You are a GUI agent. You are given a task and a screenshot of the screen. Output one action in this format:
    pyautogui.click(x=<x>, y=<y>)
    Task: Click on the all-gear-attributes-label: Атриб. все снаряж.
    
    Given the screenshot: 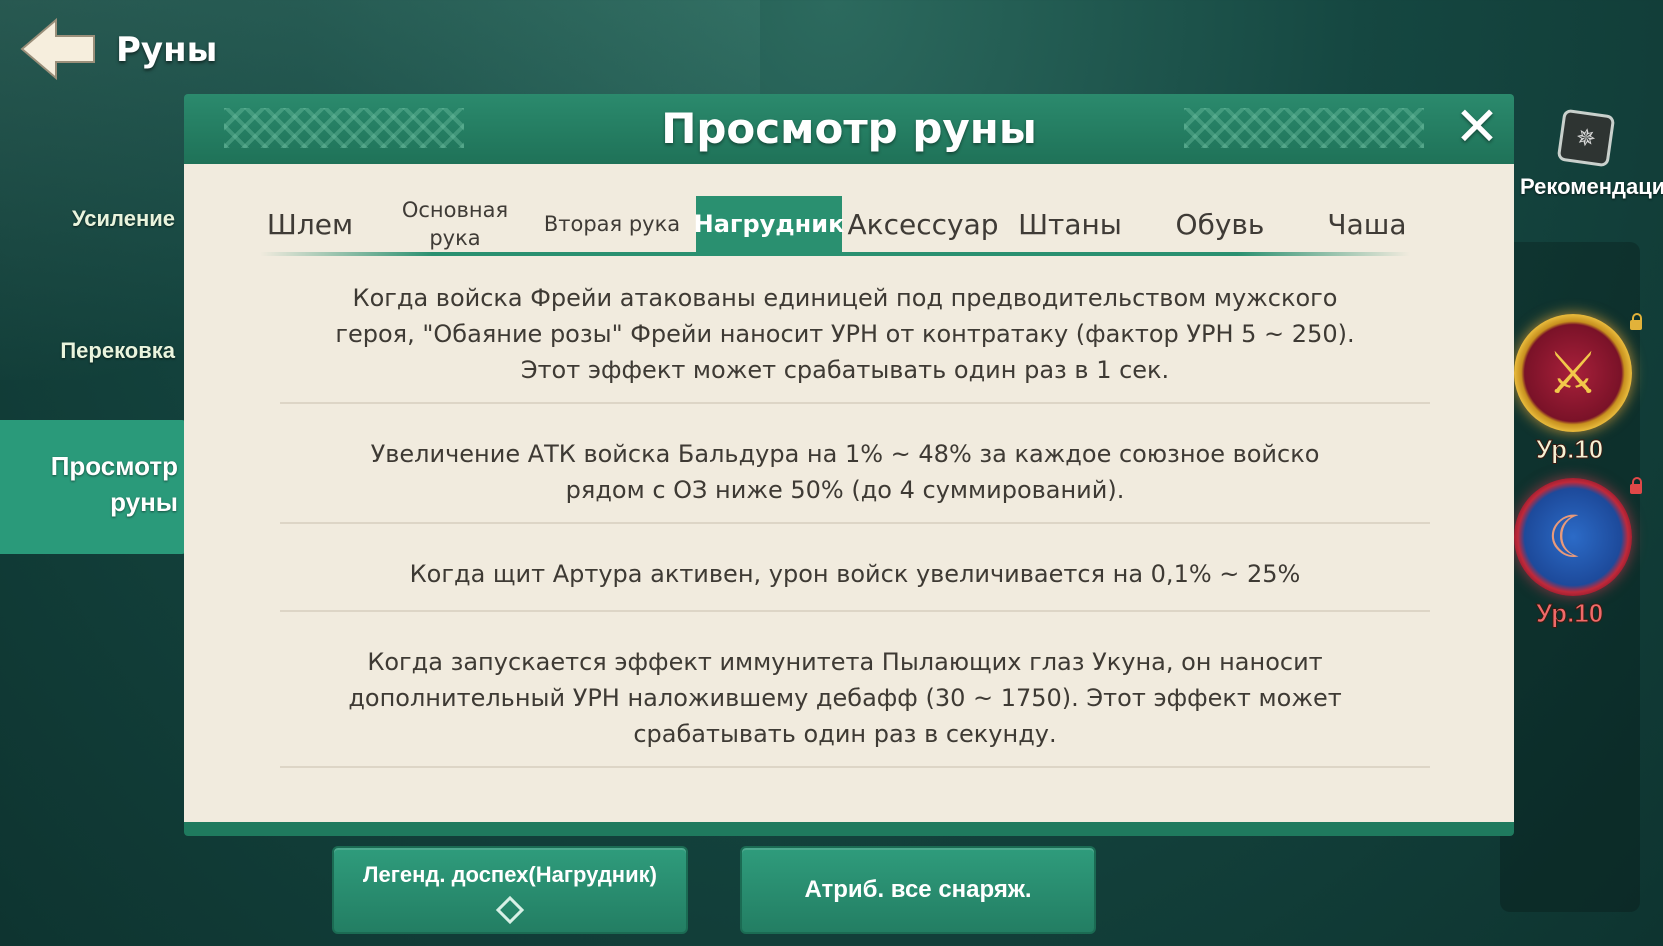 What is the action you would take?
    pyautogui.click(x=918, y=889)
    